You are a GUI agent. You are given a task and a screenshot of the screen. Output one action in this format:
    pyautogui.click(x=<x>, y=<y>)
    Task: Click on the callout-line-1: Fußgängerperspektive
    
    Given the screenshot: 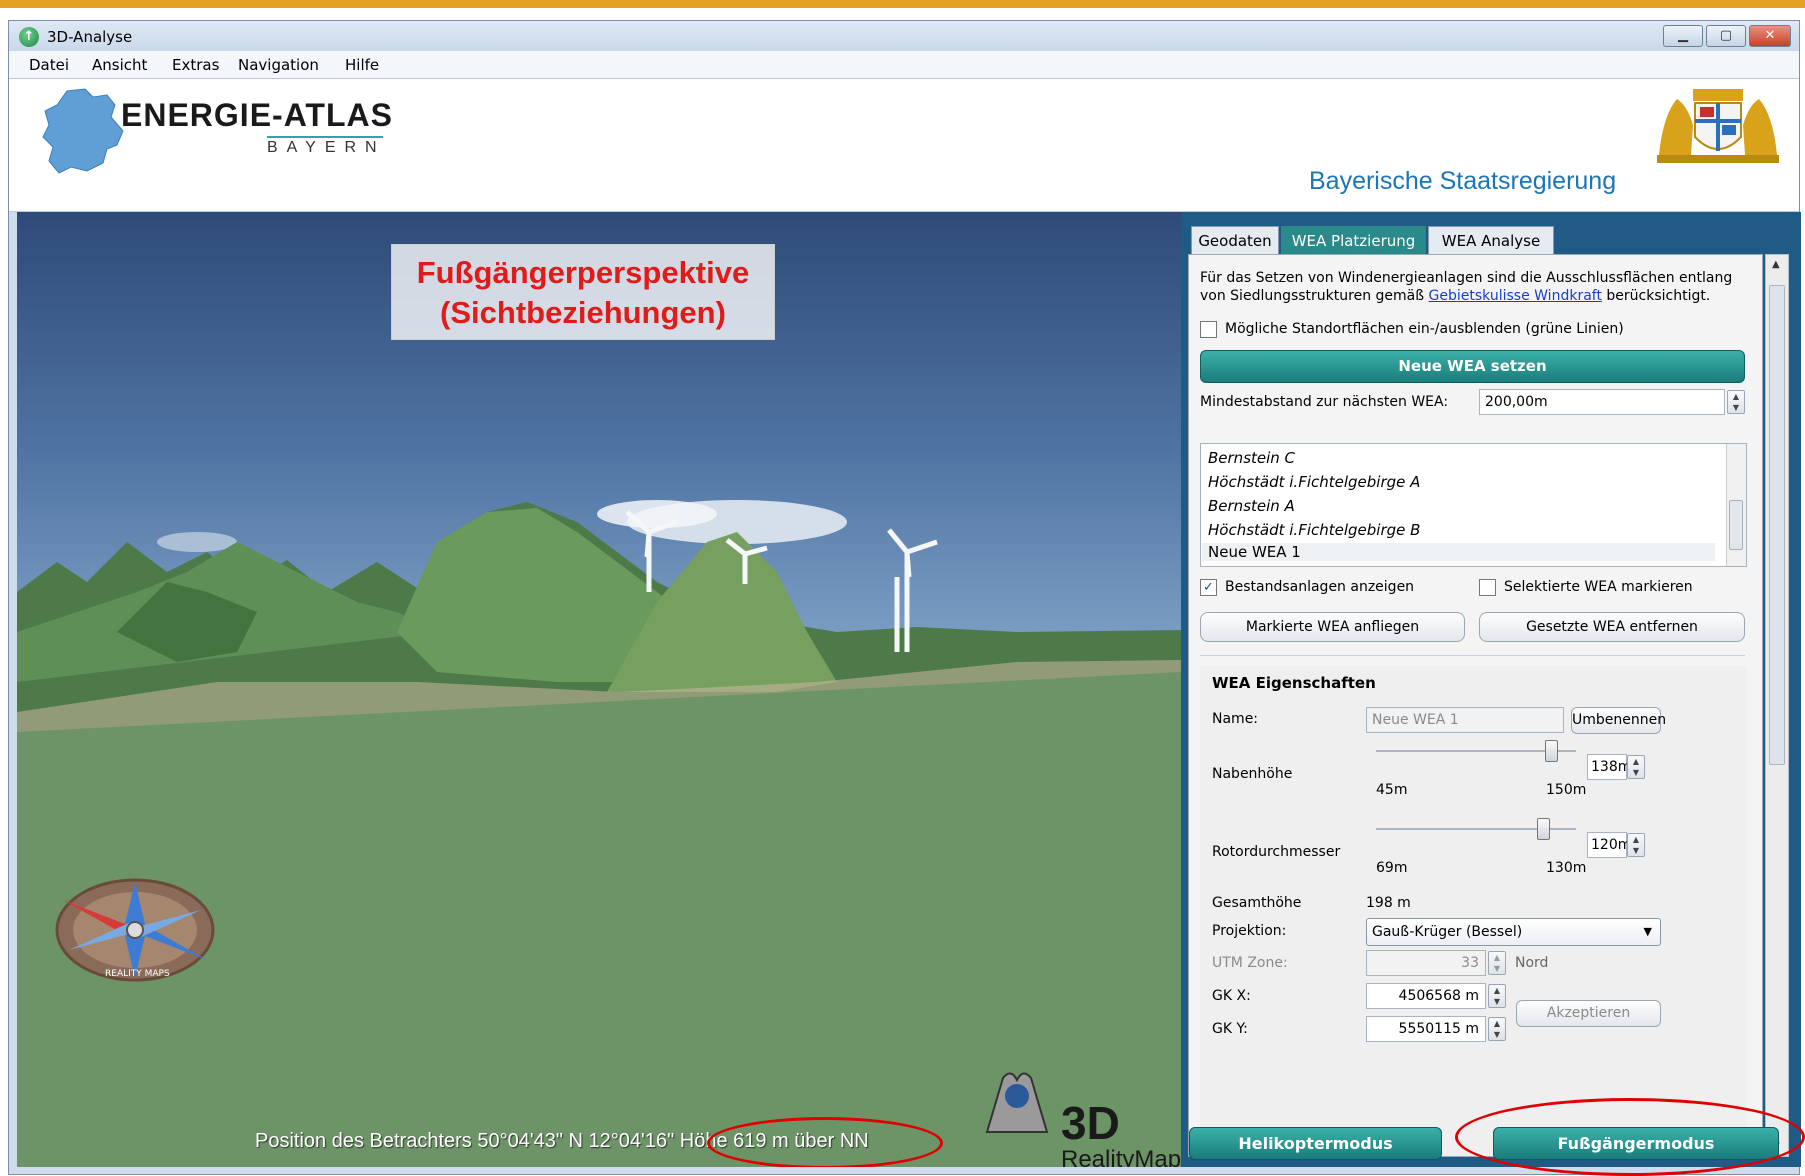 What is the action you would take?
    pyautogui.click(x=583, y=272)
    